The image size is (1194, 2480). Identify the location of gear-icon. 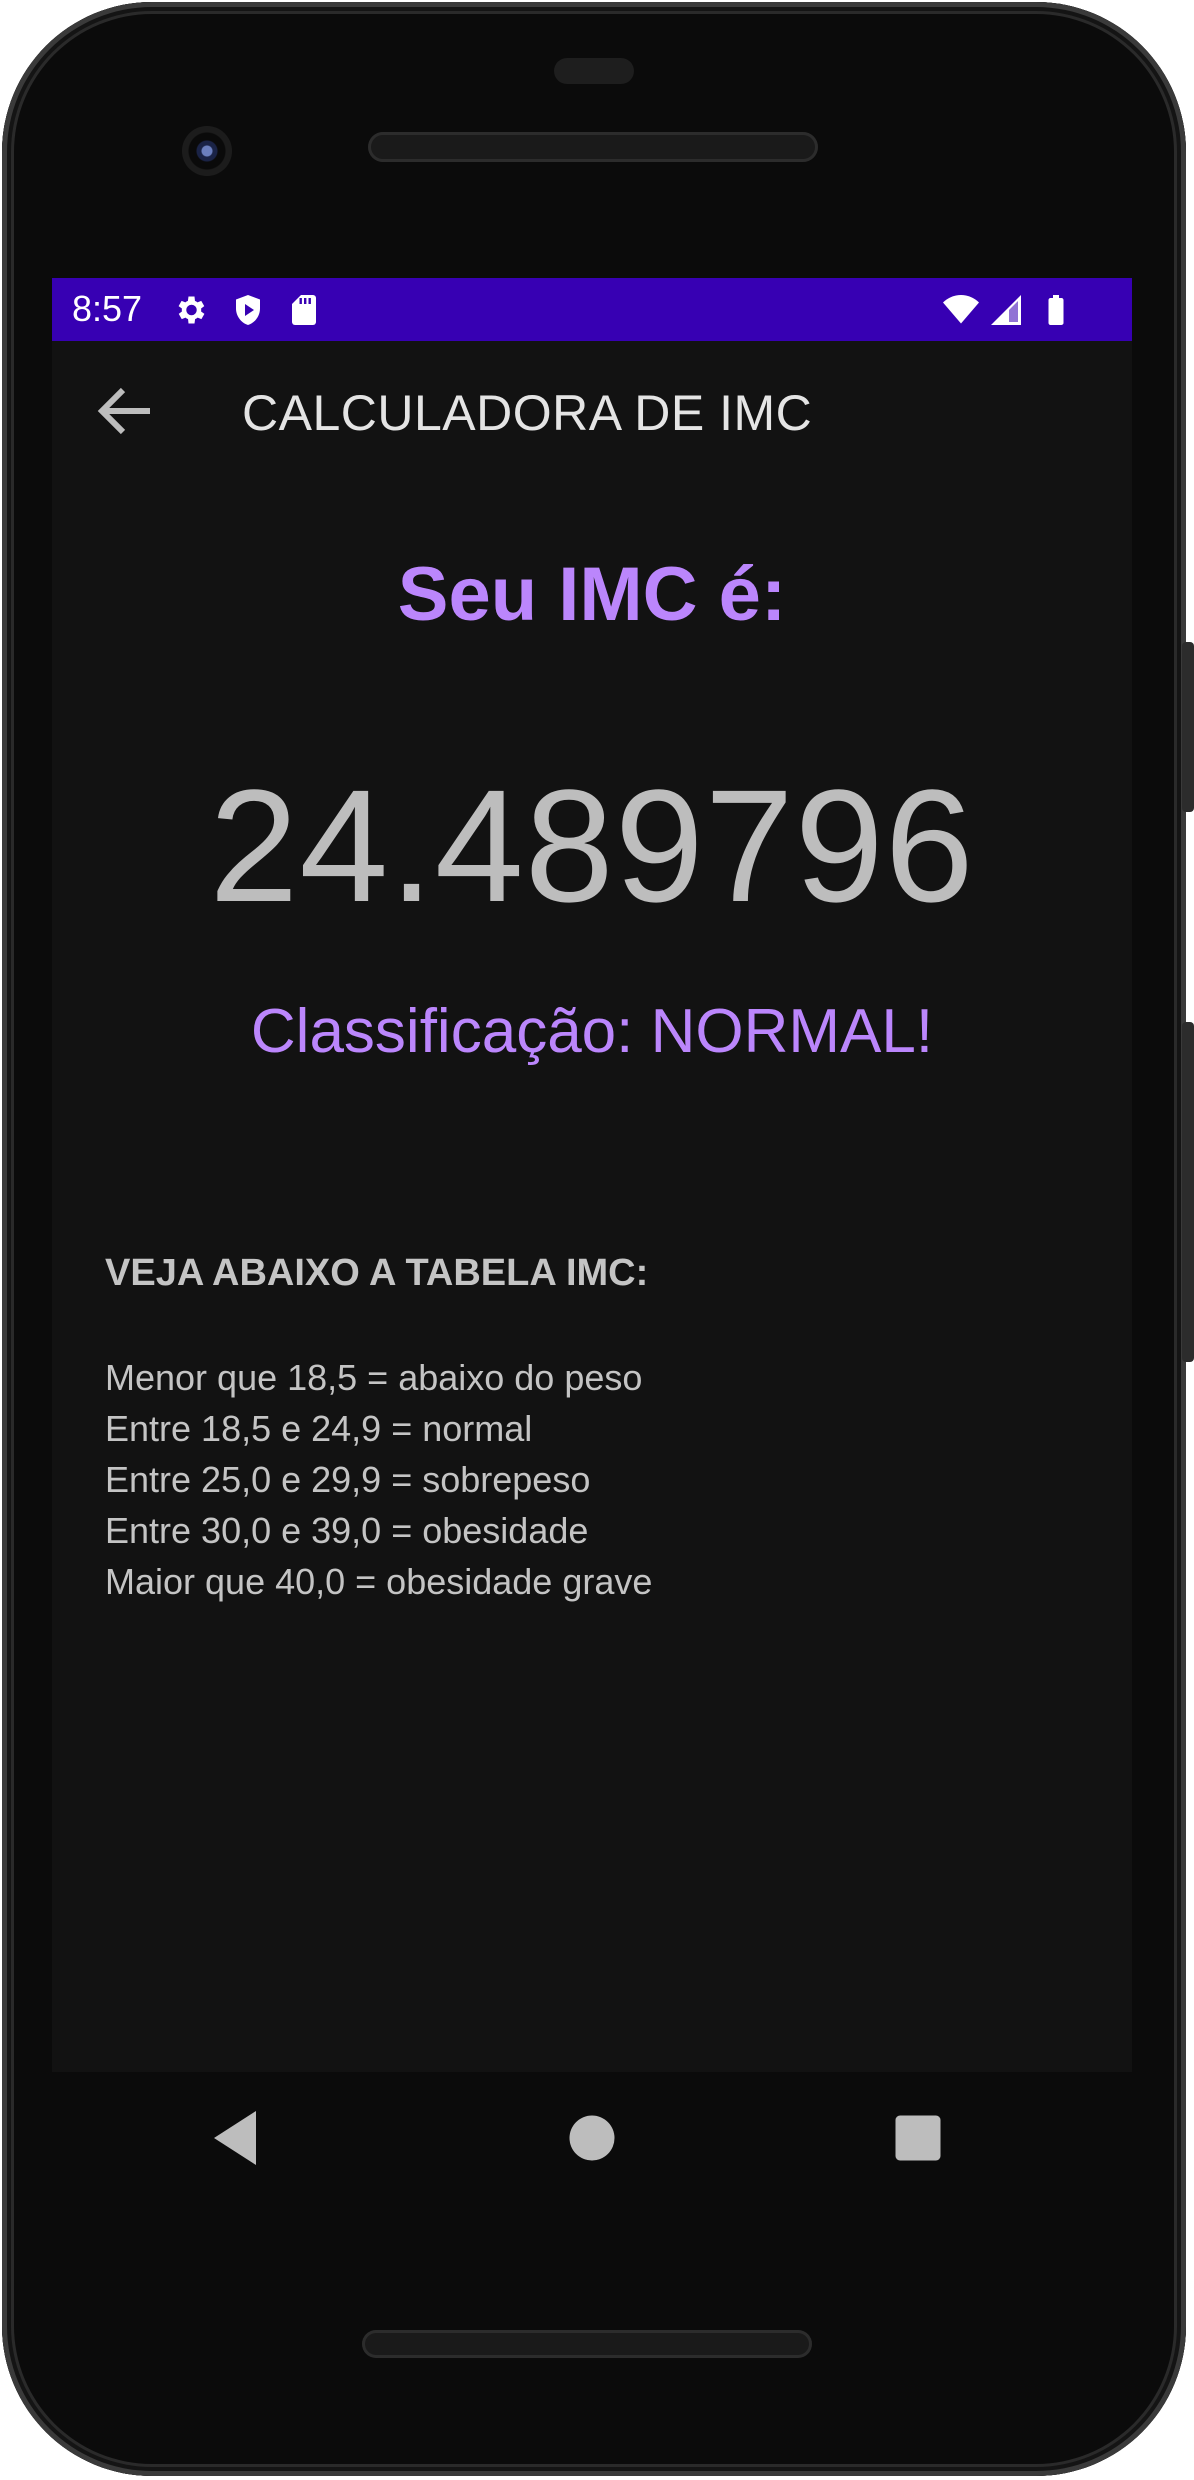
(191, 310).